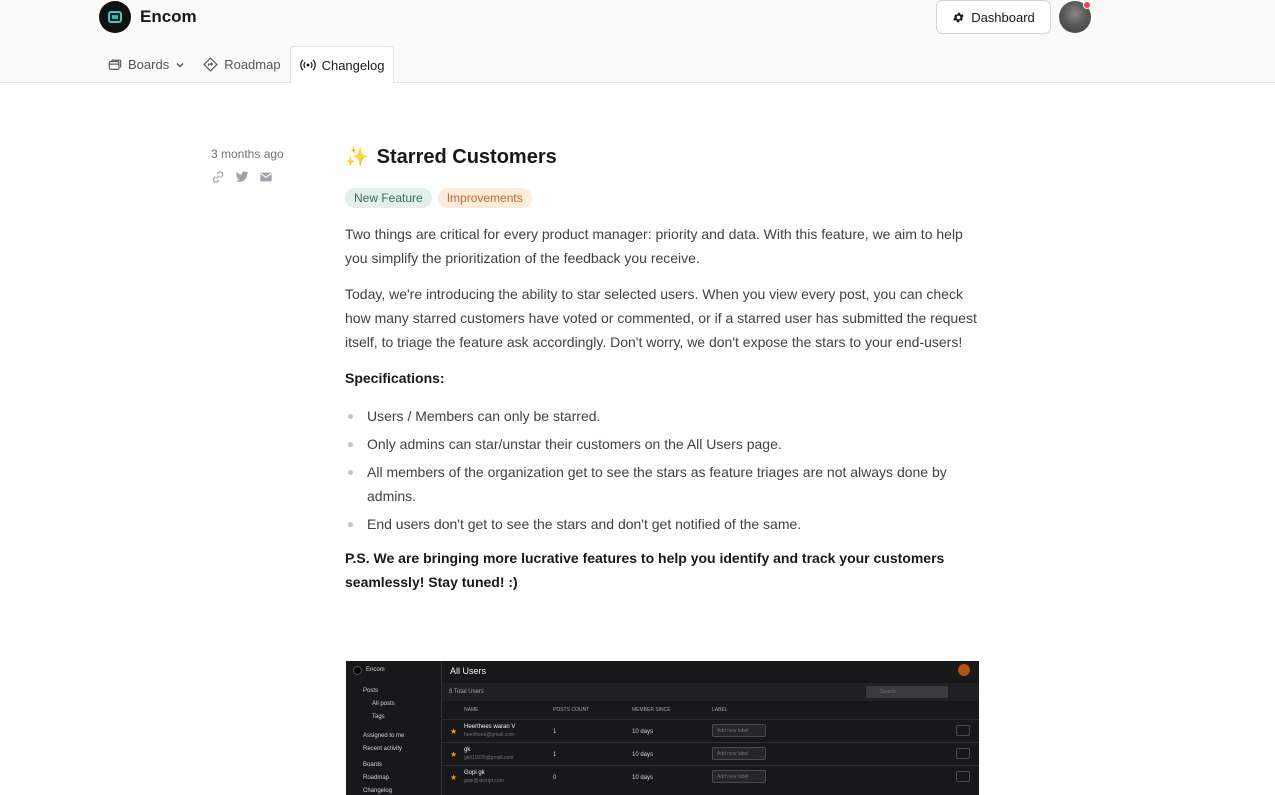 The image size is (1275, 795). I want to click on tab-changelog-label: Changelog, so click(353, 65).